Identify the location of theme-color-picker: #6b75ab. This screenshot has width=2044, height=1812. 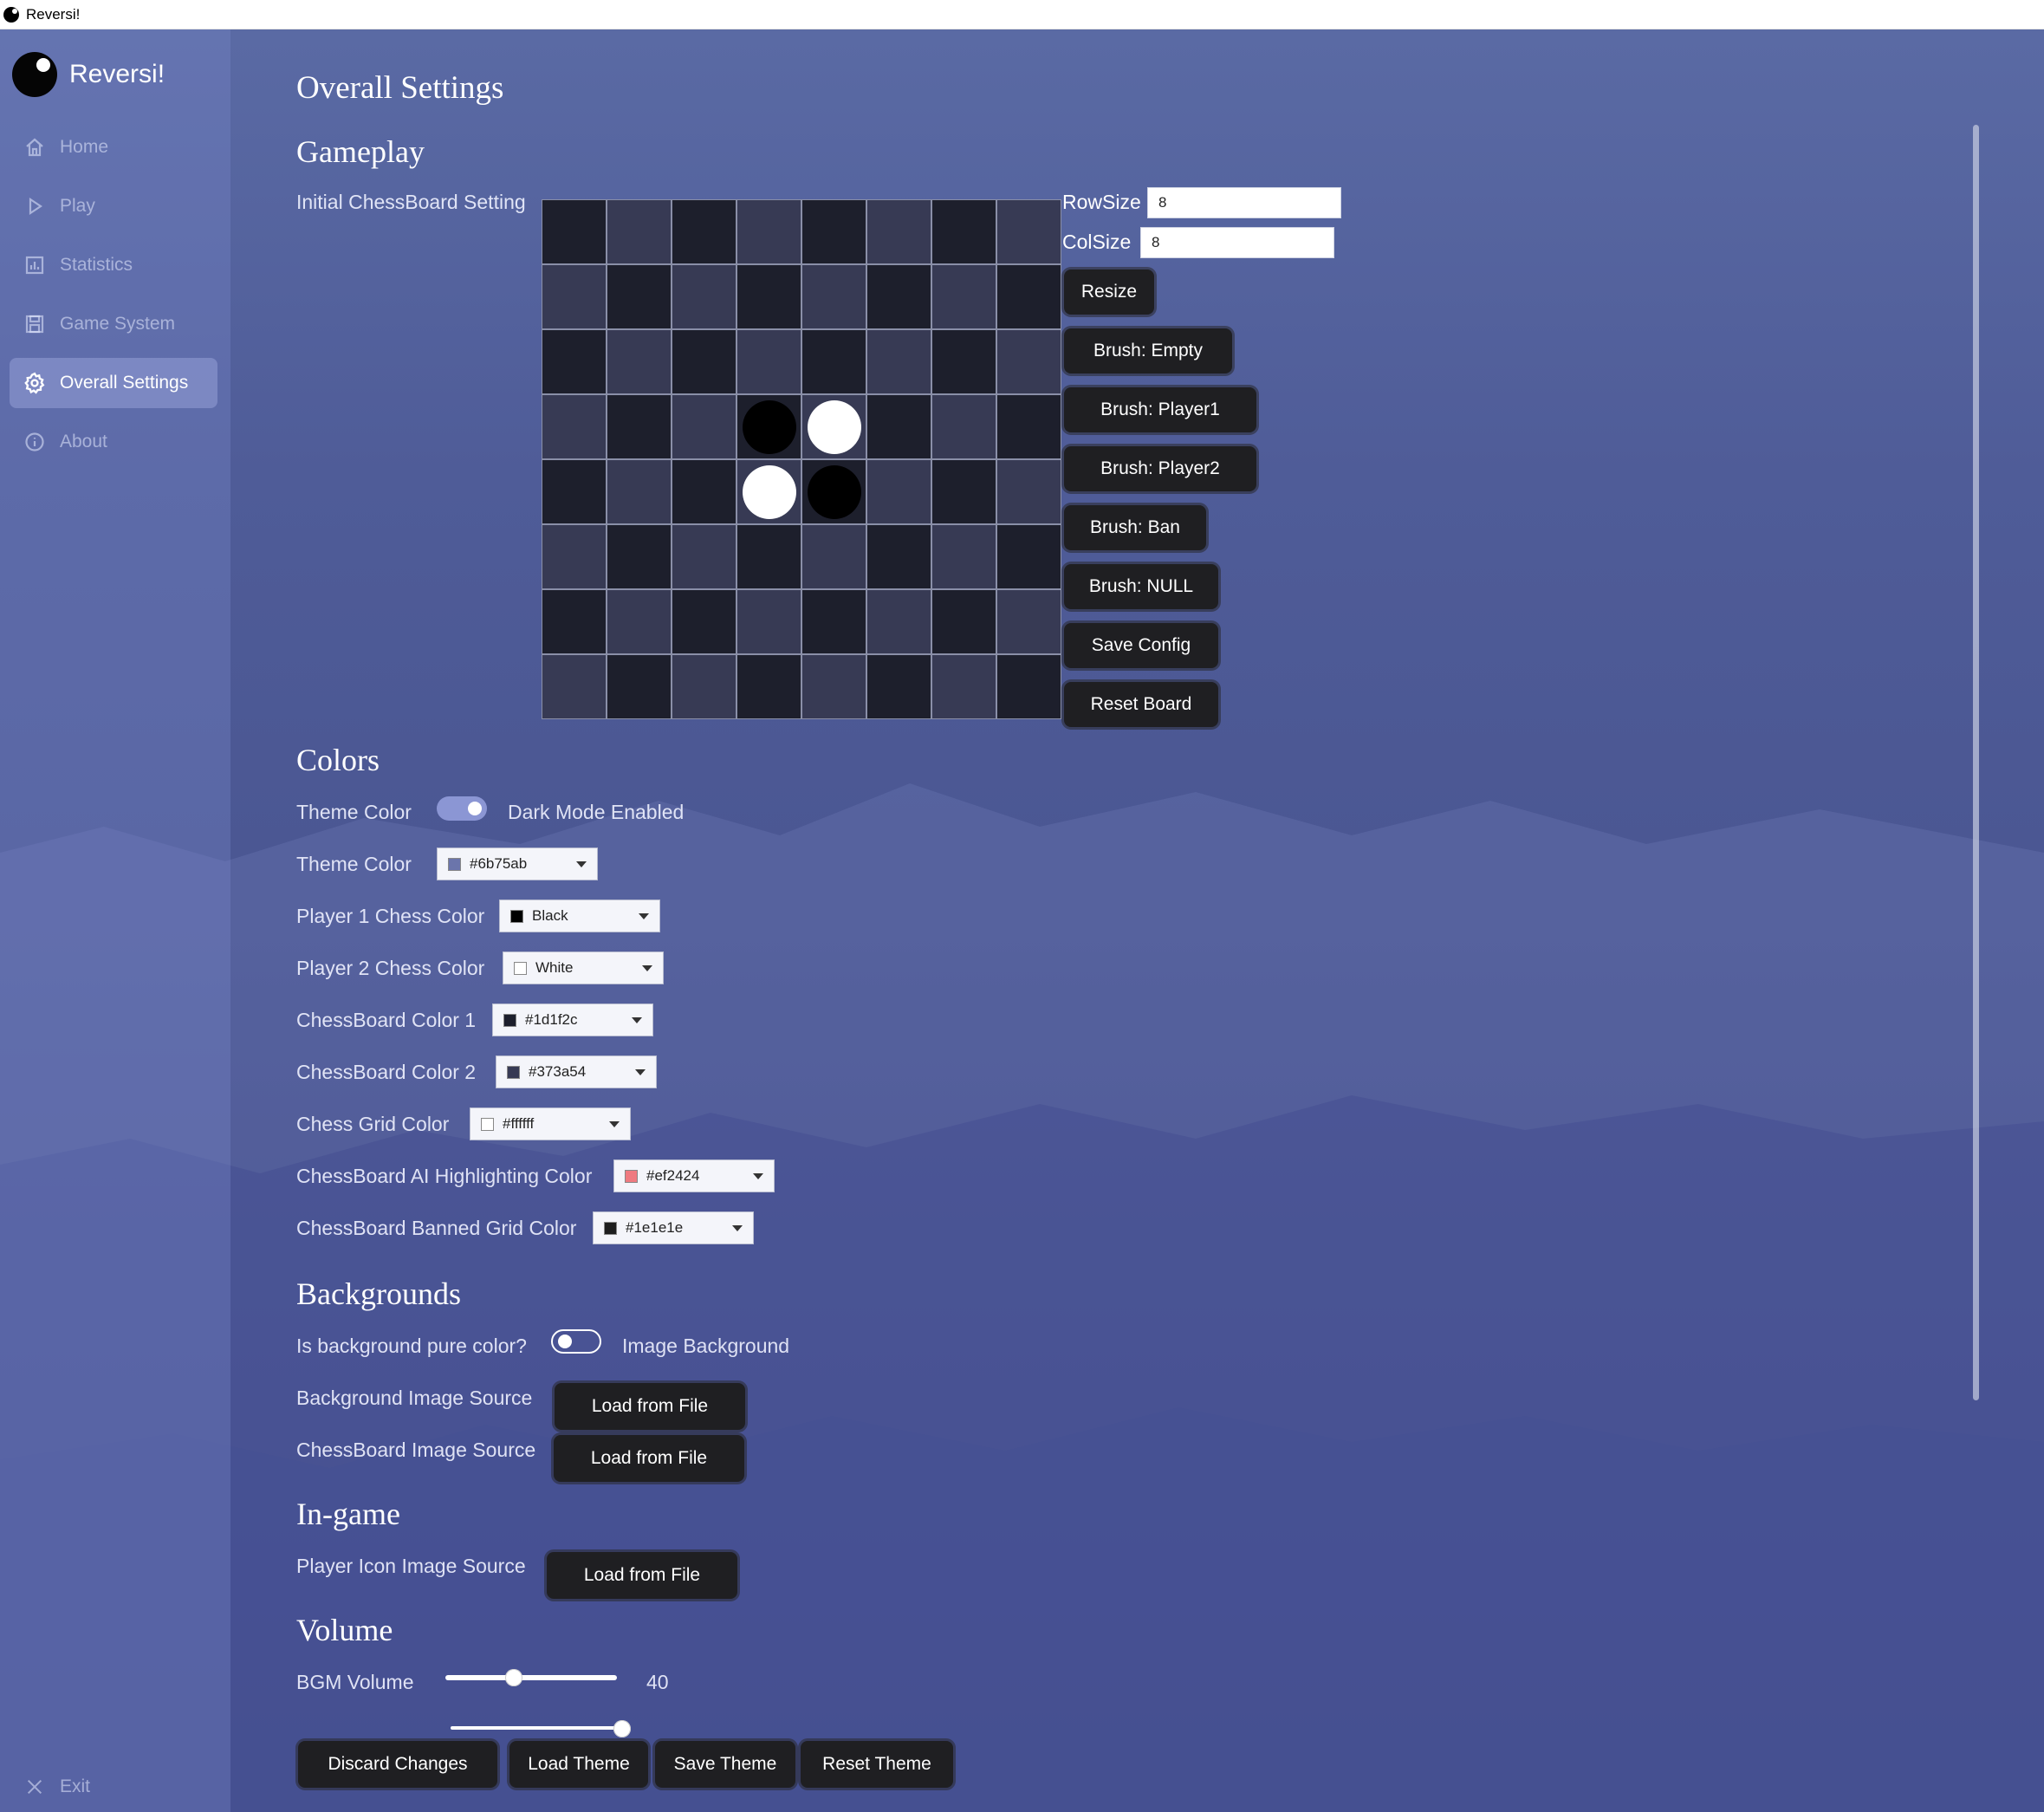
(517, 864).